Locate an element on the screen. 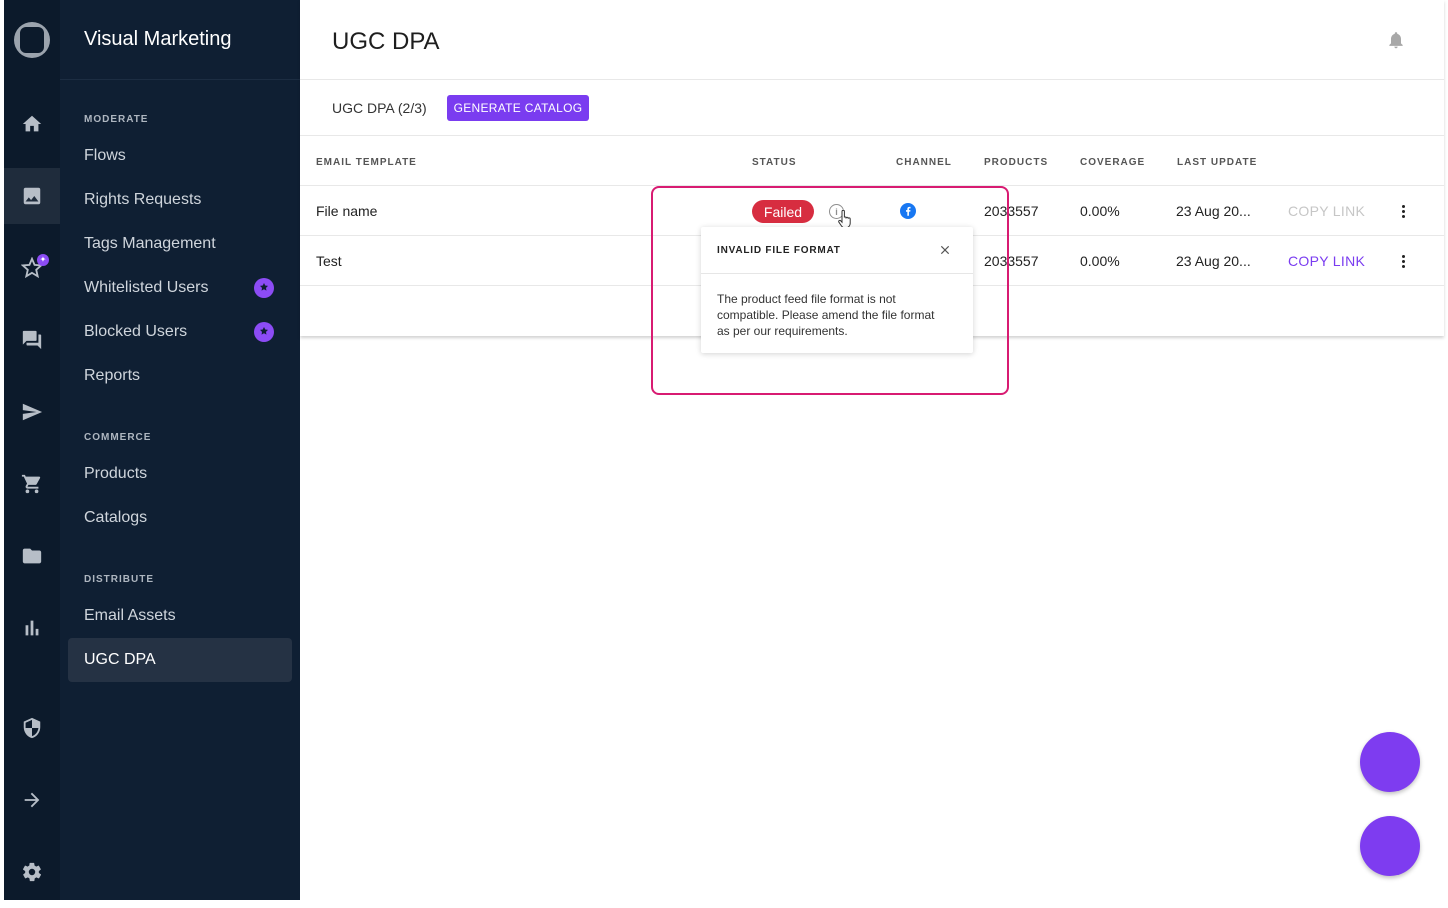 This screenshot has height=908, width=1448. sidebar-item-flows: Flows is located at coordinates (180, 156).